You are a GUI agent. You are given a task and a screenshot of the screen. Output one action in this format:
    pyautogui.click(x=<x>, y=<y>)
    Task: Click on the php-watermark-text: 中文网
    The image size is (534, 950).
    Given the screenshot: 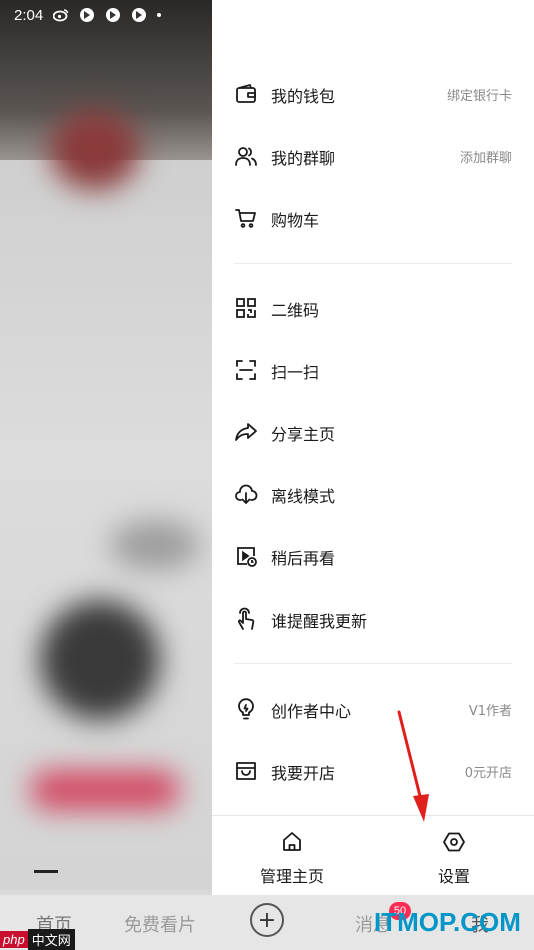 What is the action you would take?
    pyautogui.click(x=51, y=939)
    